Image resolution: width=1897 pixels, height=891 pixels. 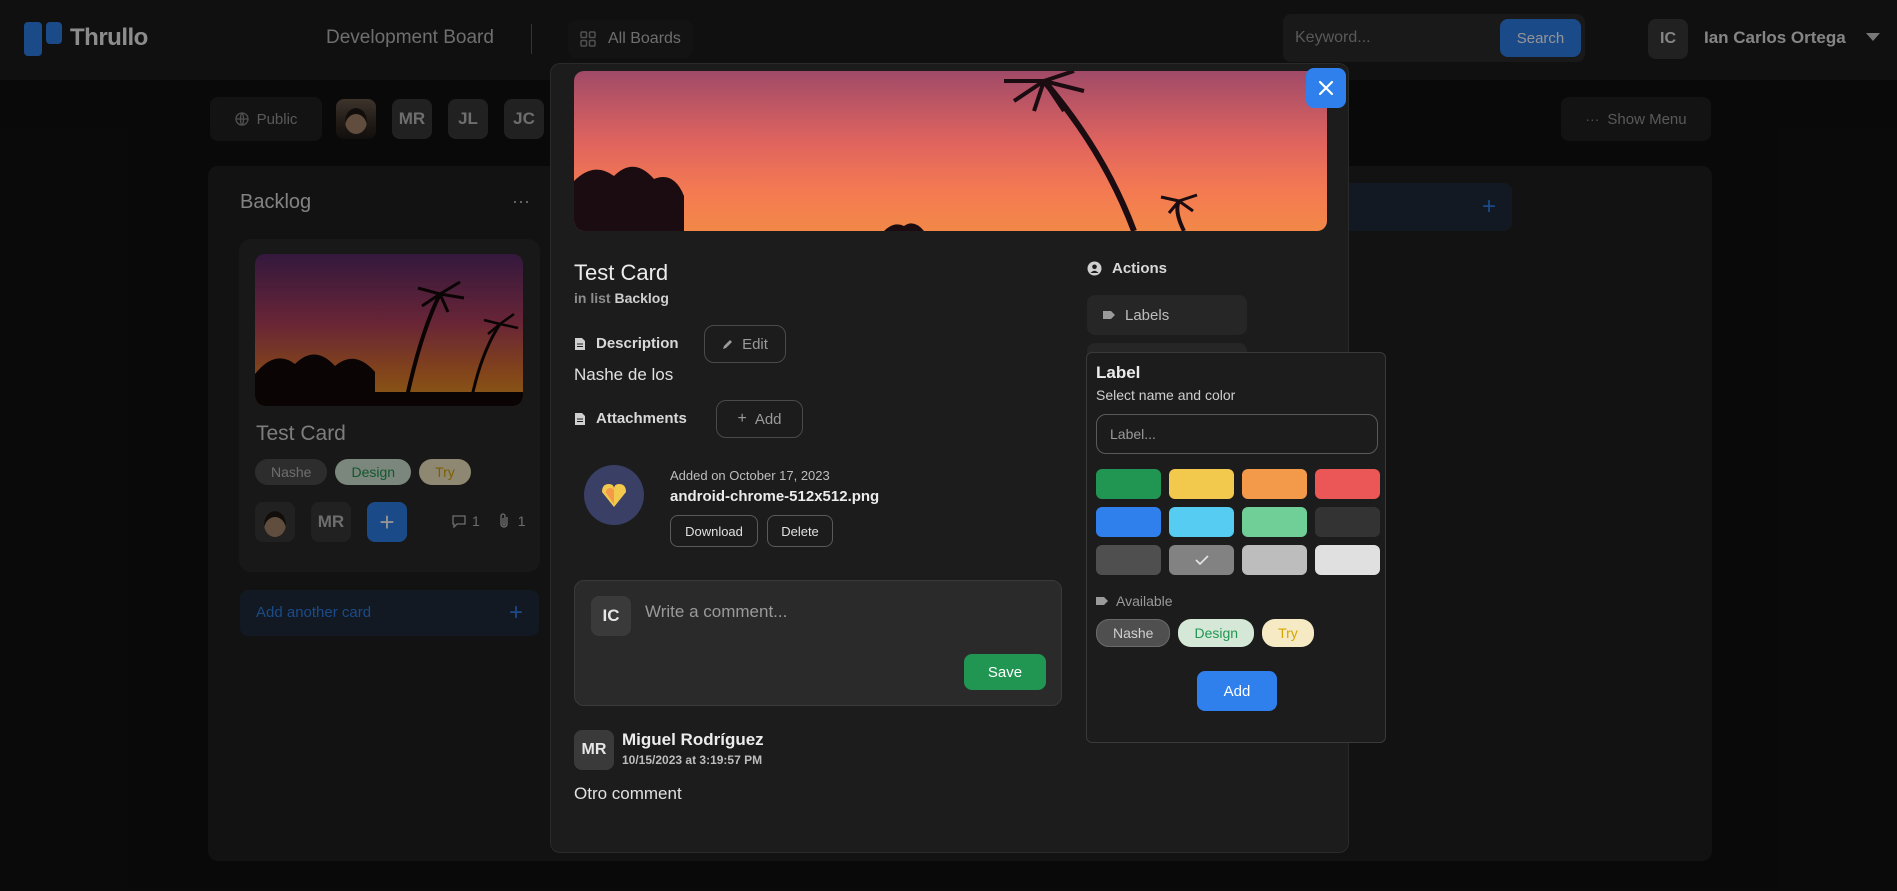 What do you see at coordinates (1274, 484) in the screenshot?
I see `color-swatch-orange` at bounding box center [1274, 484].